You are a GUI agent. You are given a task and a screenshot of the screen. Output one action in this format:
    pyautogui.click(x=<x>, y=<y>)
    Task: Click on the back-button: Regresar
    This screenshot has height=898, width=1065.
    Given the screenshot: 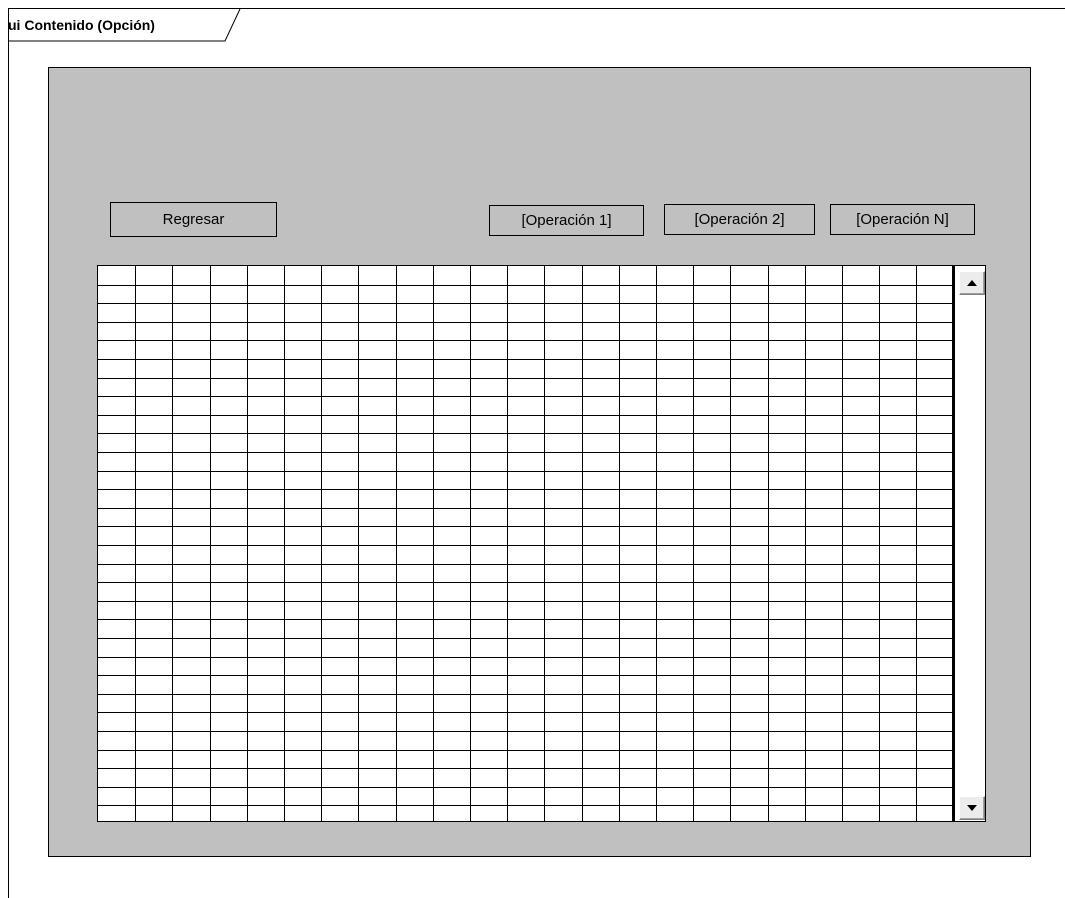 What is the action you would take?
    pyautogui.click(x=193, y=219)
    